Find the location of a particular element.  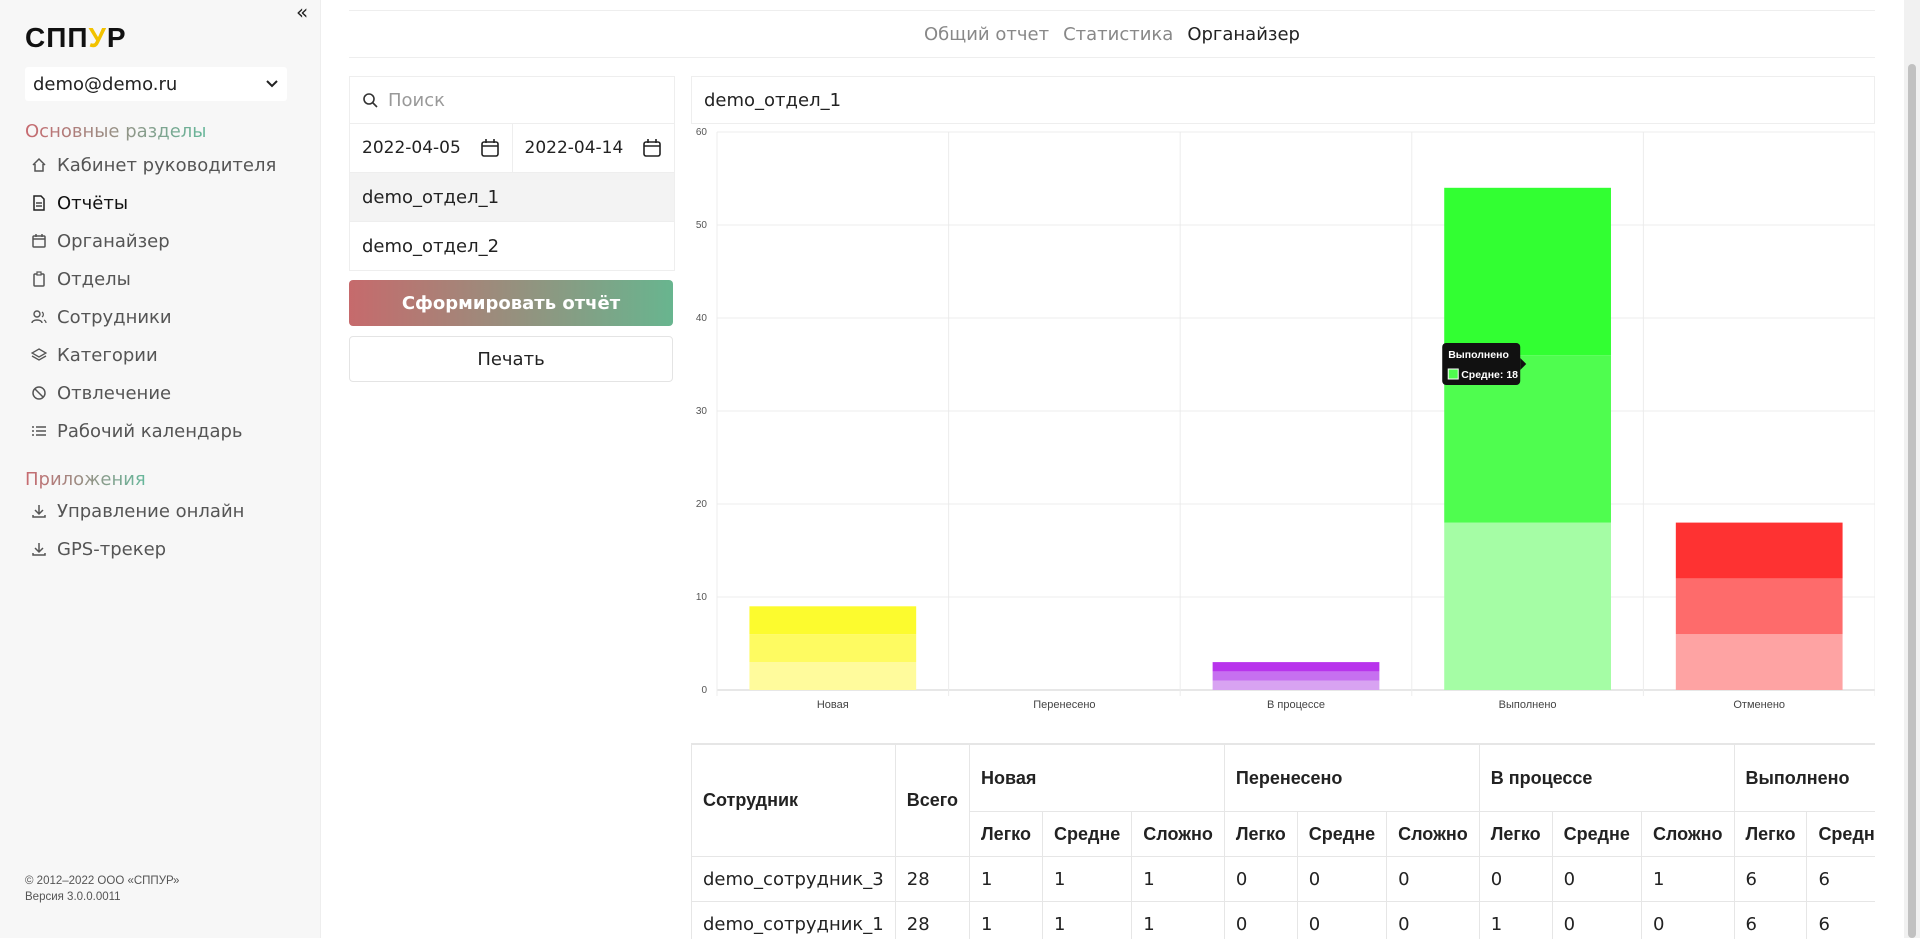

search-input is located at coordinates (518, 100).